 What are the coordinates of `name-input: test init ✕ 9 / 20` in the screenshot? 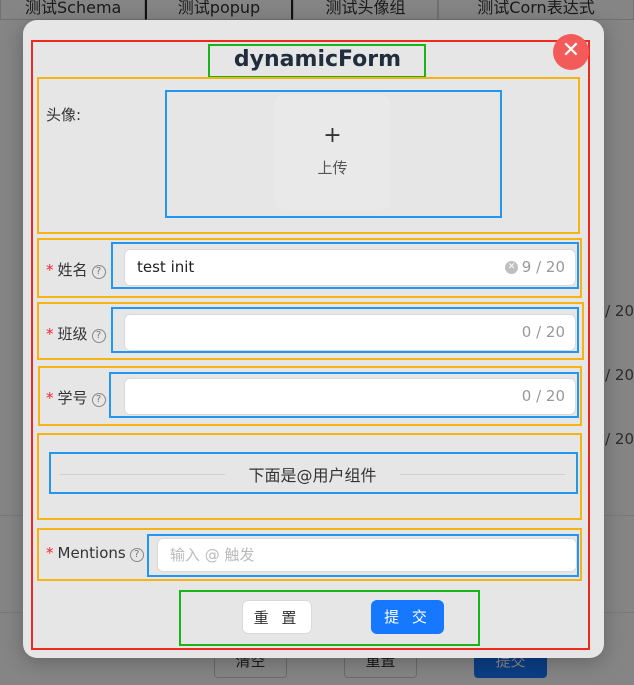 It's located at (350, 267).